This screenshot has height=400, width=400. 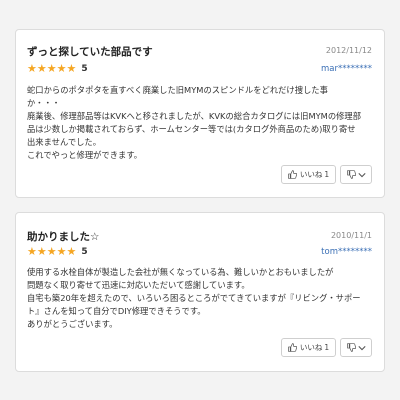 What do you see at coordinates (72, 324) in the screenshot?
I see `review-body-line: ありがとうございます。` at bounding box center [72, 324].